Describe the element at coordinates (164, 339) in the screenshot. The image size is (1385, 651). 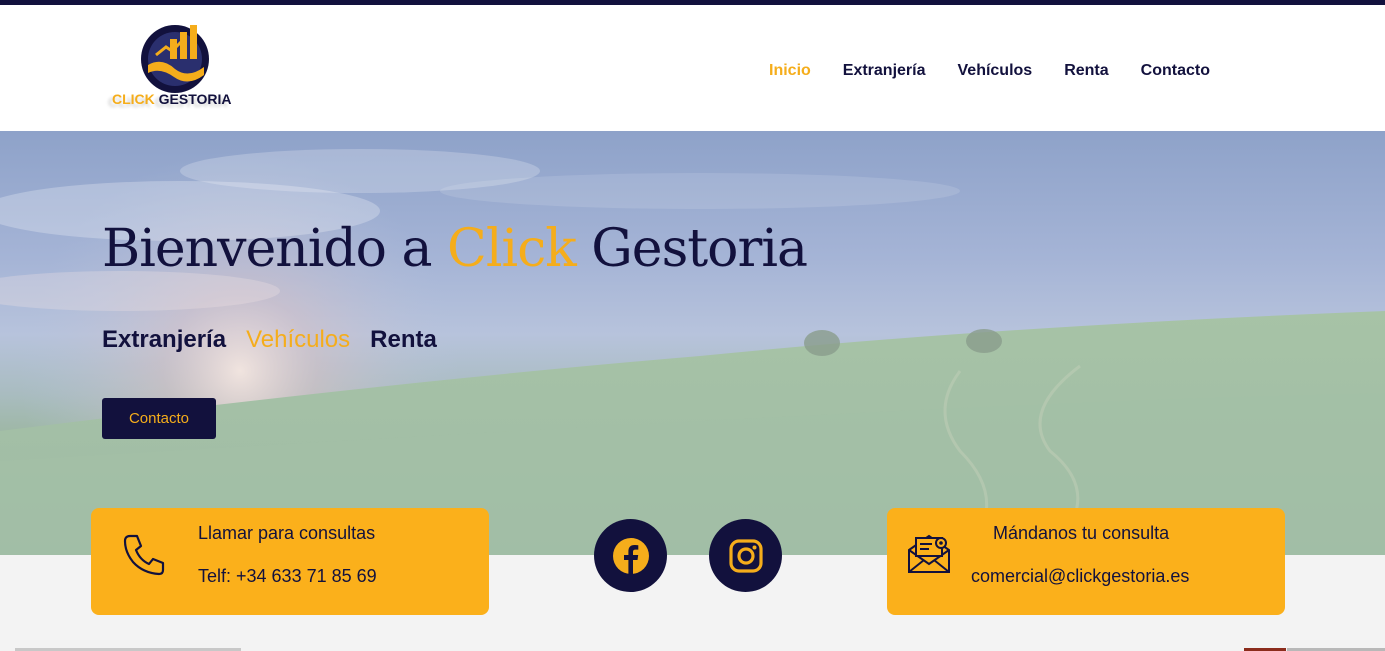
I see `hero-service-extranjeria: Extranjería` at that location.